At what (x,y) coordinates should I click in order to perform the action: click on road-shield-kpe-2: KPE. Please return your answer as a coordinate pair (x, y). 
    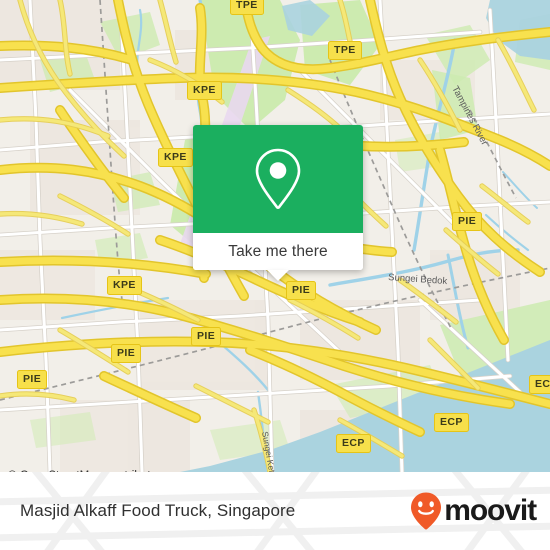
    Looking at the image, I should click on (204, 90).